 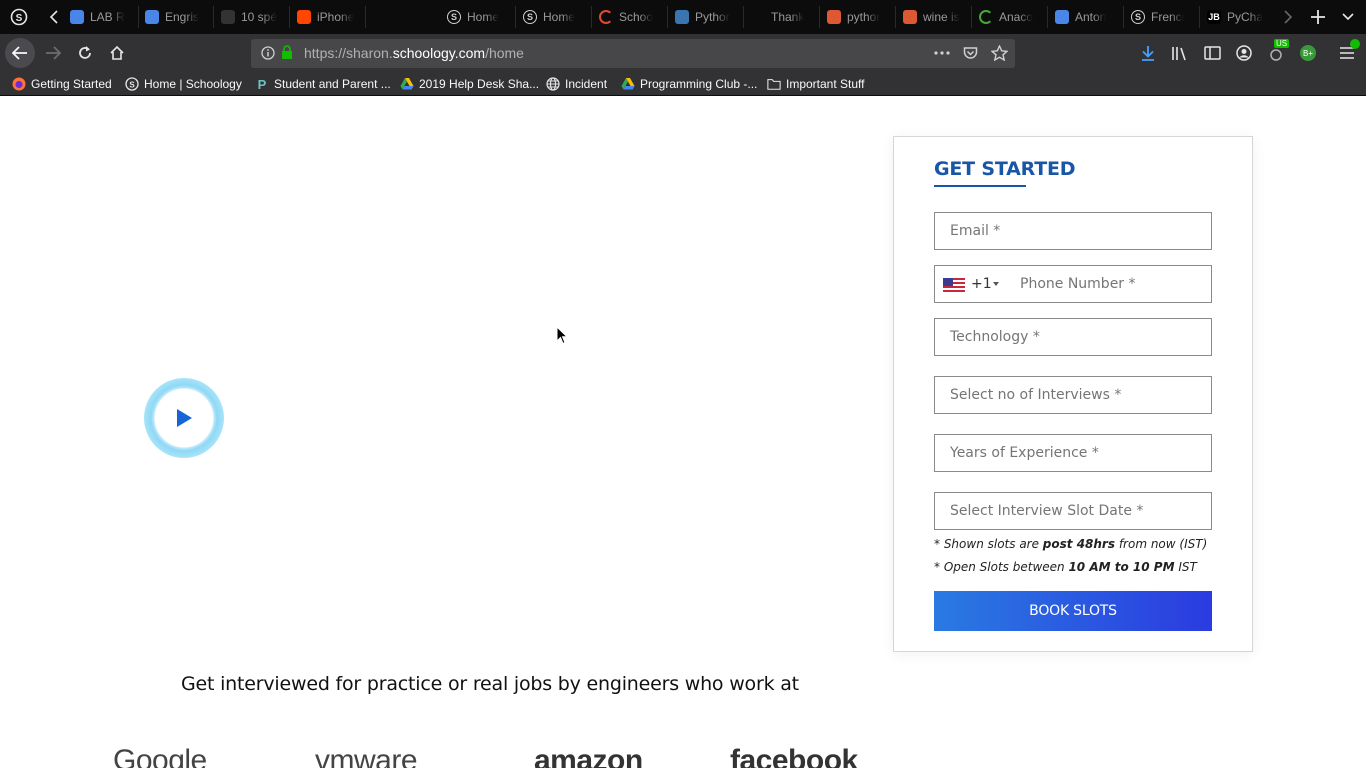 I want to click on tab-4: S Home, so click(x=476, y=17).